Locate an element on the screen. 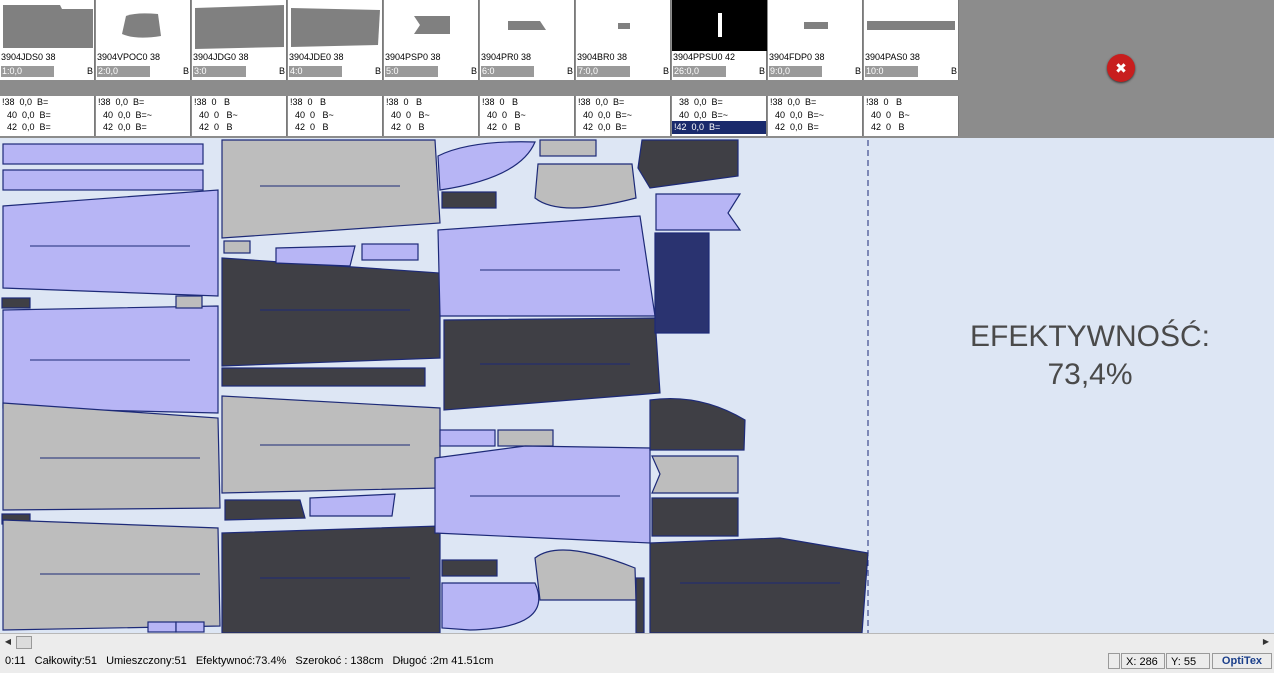 Image resolution: width=1274 pixels, height=673 pixels. status-placed: Umieszczony:51 is located at coordinates (146, 661).